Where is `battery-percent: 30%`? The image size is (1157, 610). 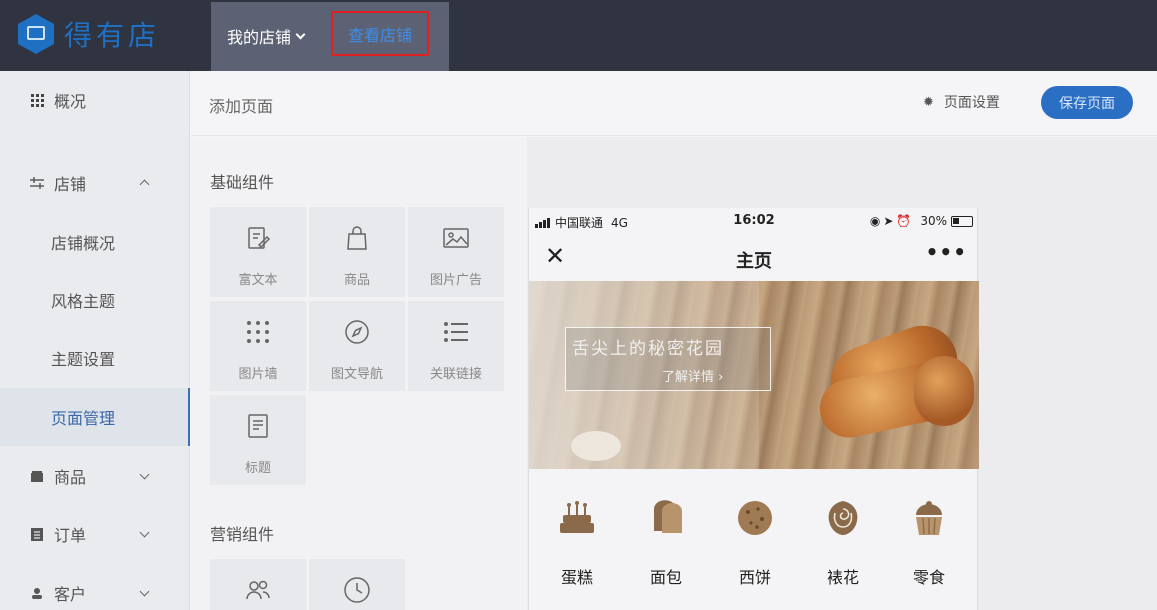
battery-percent: 30% is located at coordinates (933, 221).